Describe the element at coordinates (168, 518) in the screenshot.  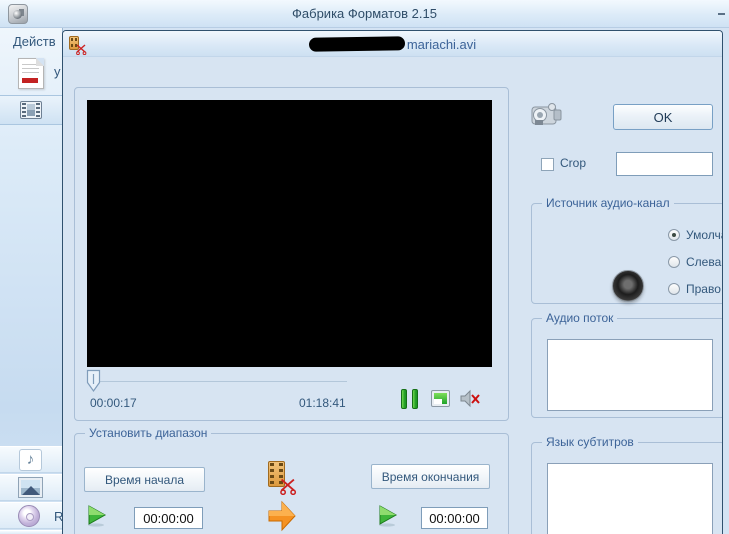
I see `start-time-input` at that location.